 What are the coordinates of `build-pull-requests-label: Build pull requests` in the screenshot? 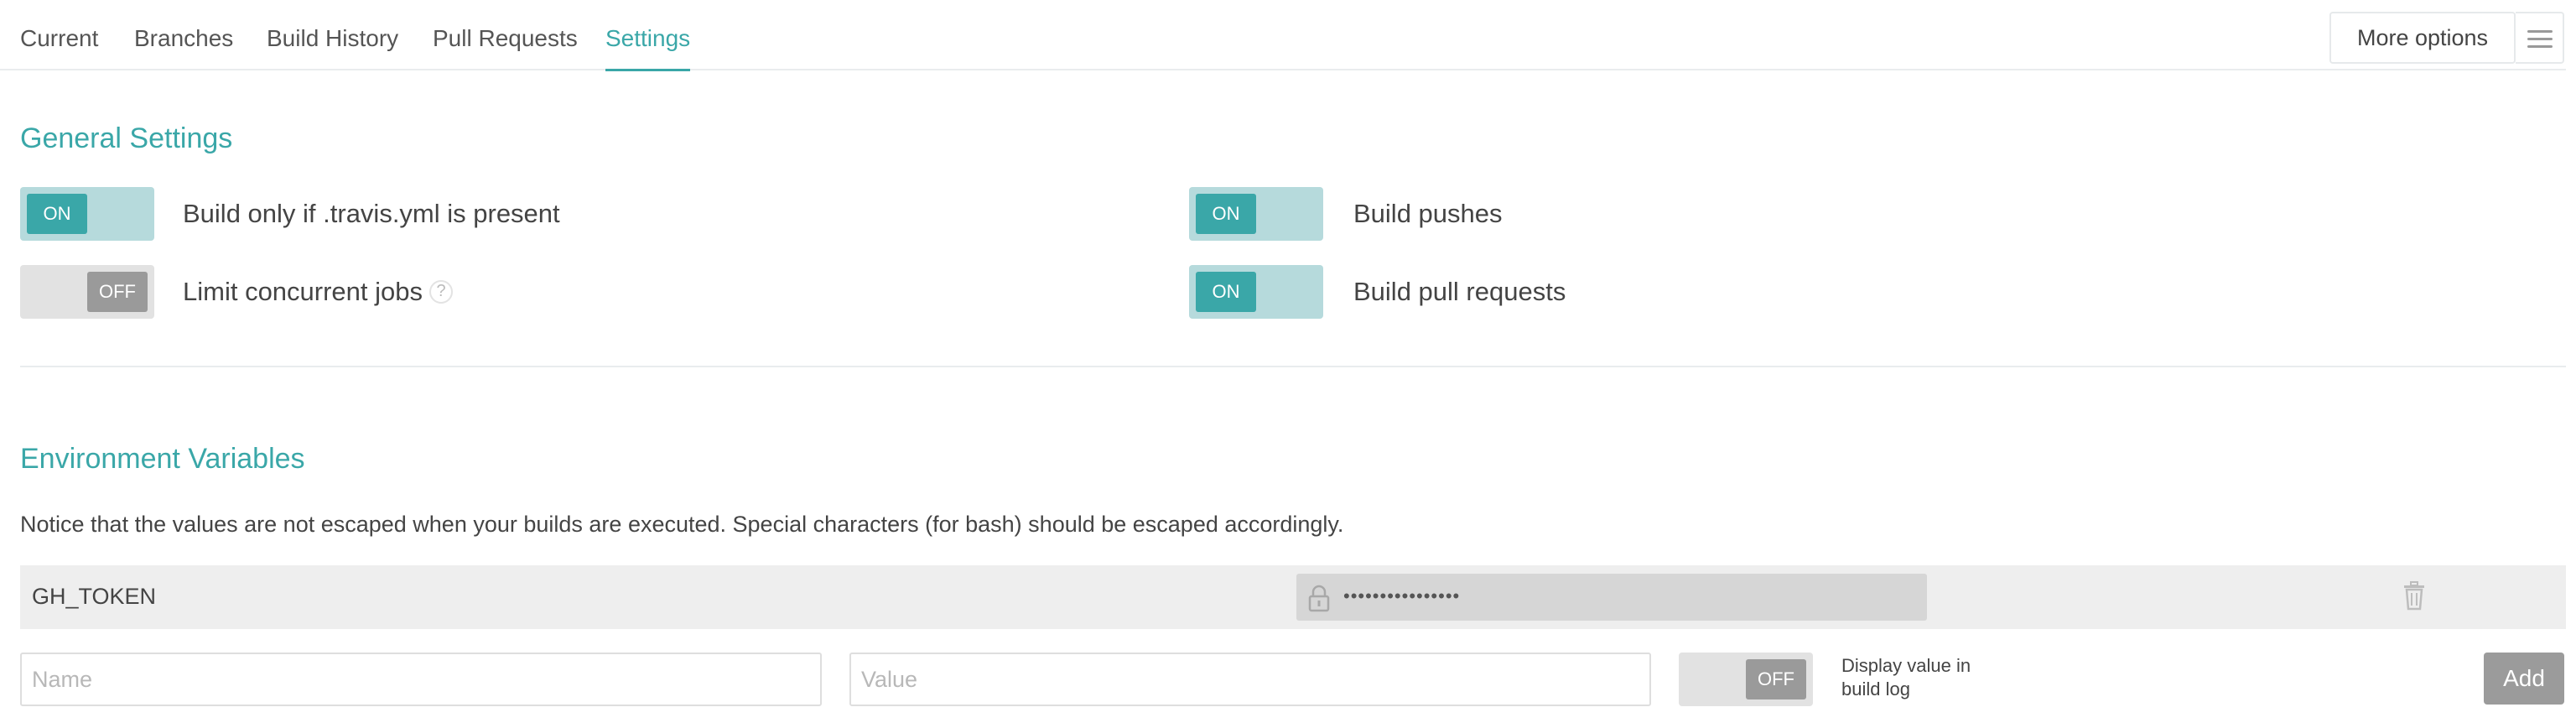 It's located at (1459, 291).